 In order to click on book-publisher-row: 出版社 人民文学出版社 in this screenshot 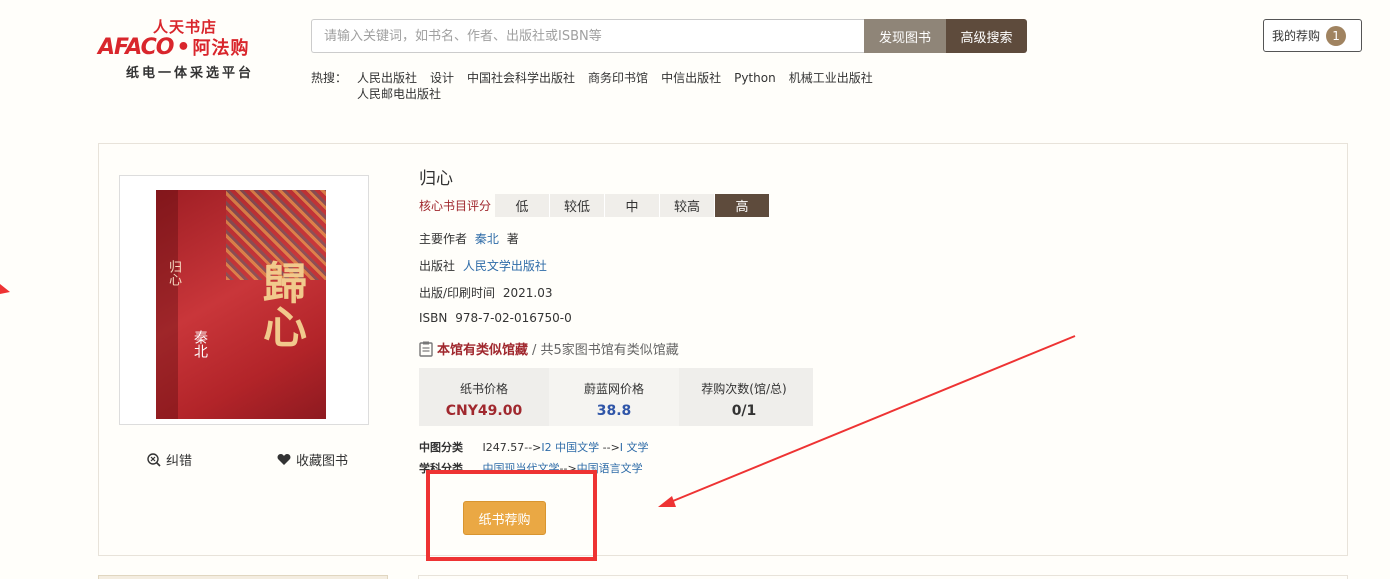, I will do `click(485, 265)`.